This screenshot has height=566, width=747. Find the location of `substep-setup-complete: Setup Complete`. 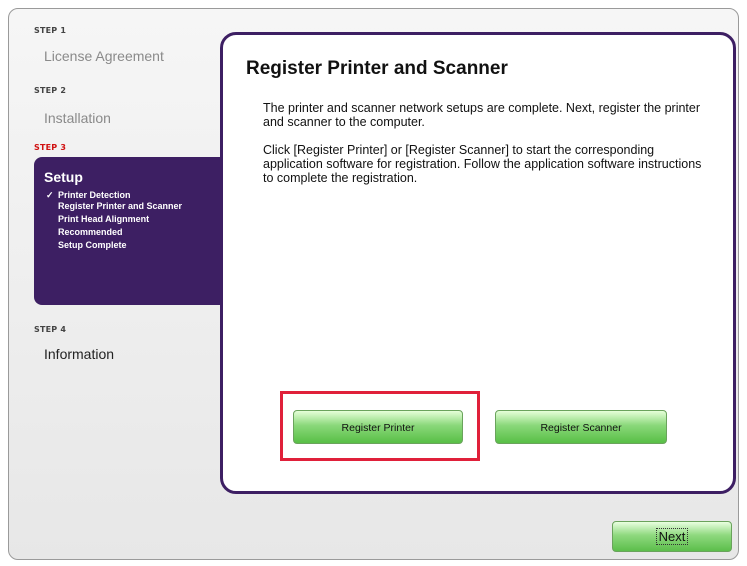

substep-setup-complete: Setup Complete is located at coordinates (92, 245).